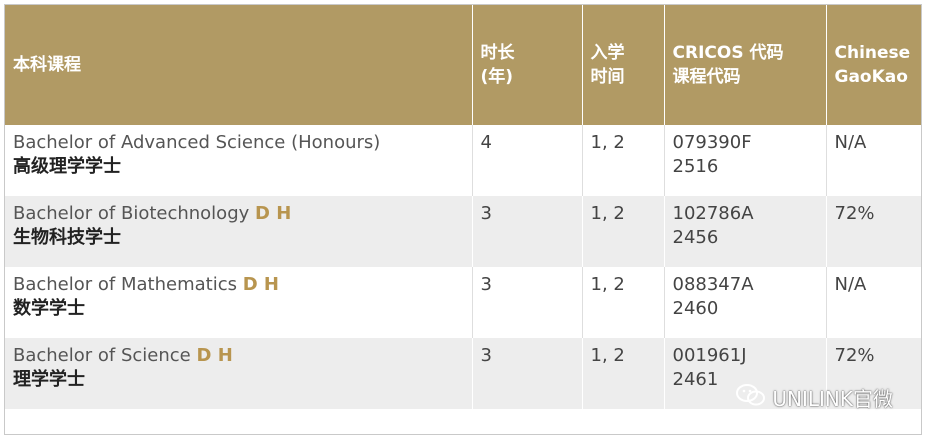 Image resolution: width=928 pixels, height=441 pixels. I want to click on codes-cell: 088347A 2460, so click(745, 302).